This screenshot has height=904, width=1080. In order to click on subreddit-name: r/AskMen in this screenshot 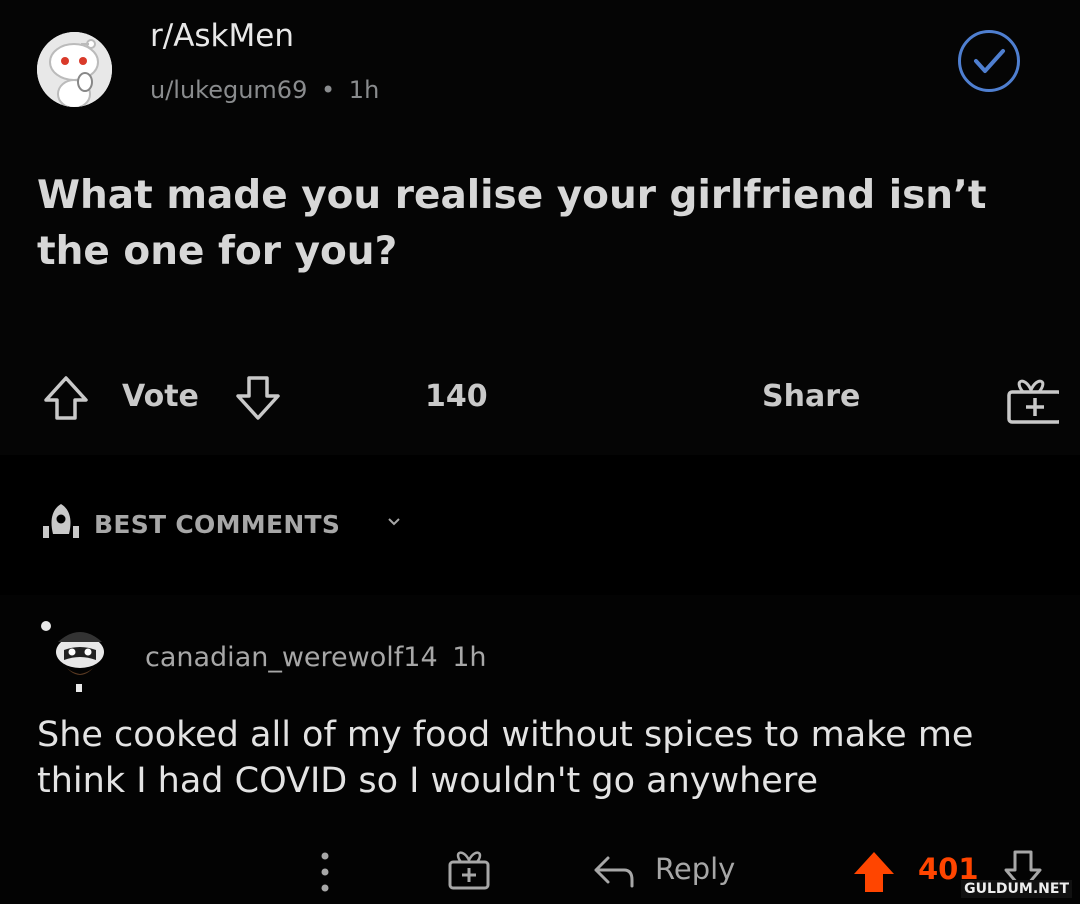, I will do `click(222, 36)`.